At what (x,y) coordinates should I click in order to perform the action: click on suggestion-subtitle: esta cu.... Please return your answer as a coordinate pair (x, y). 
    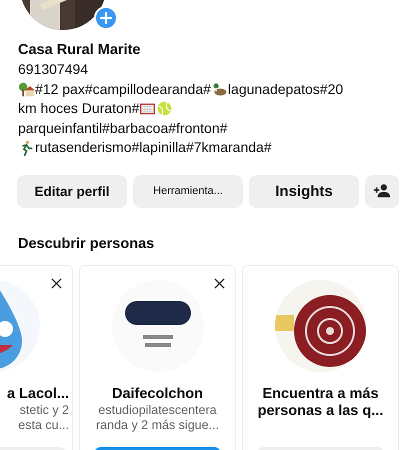
    Looking at the image, I should click on (43, 426).